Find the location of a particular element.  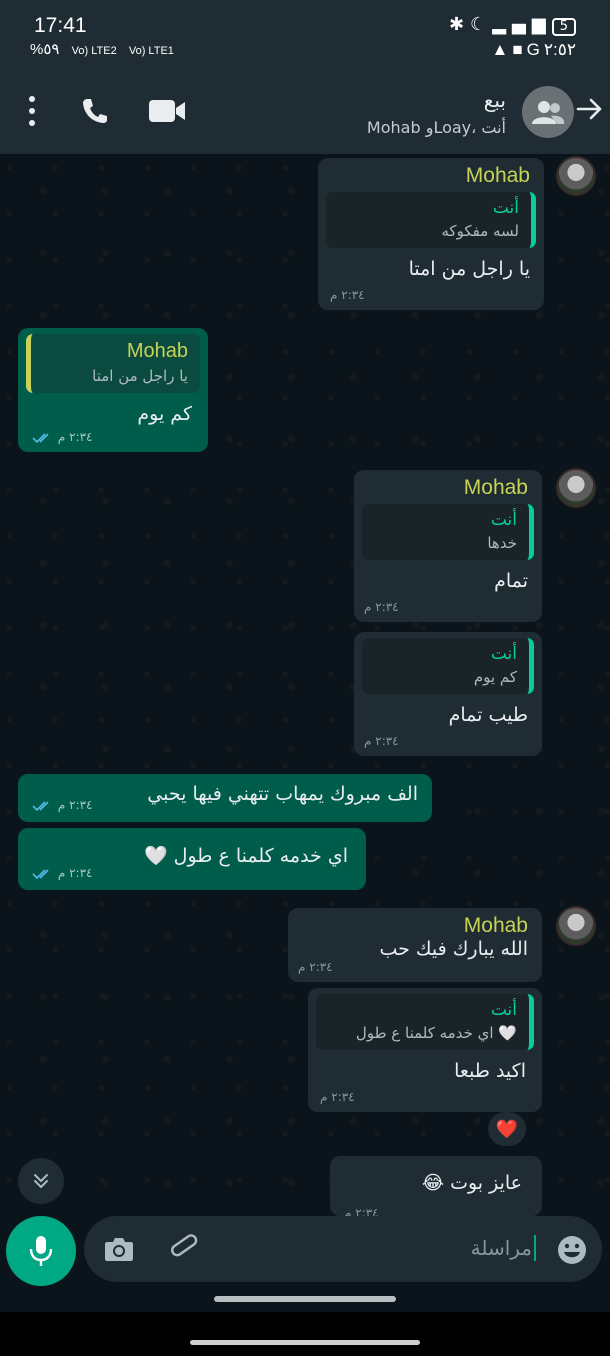

video-call-icon is located at coordinates (167, 111).